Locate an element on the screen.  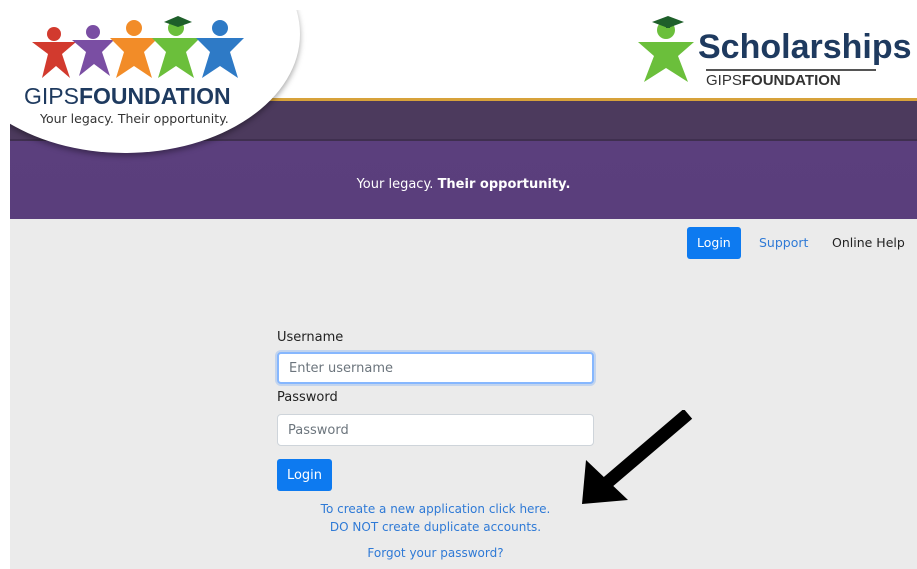
scholarship-person-icon is located at coordinates (666, 49).